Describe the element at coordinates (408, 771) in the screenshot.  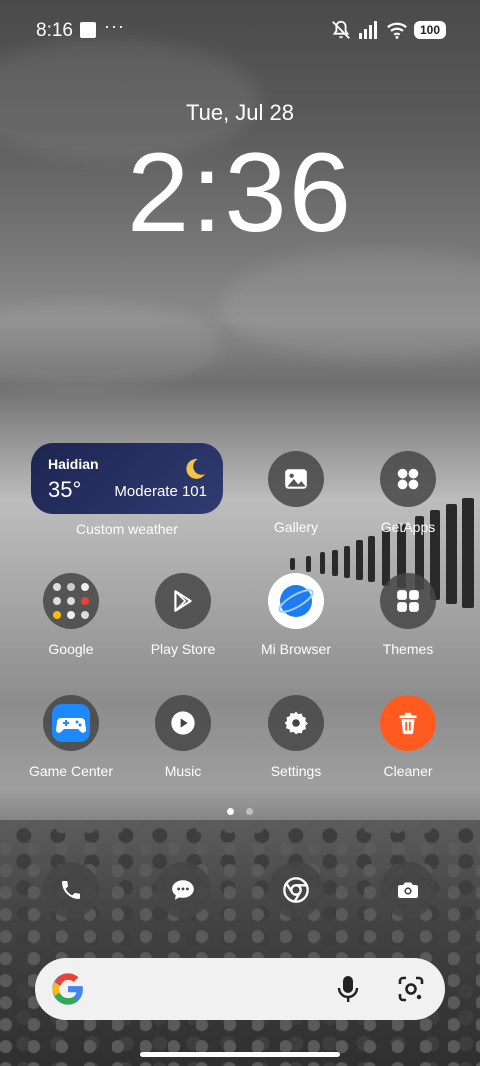
I see `app-label: Cleaner` at that location.